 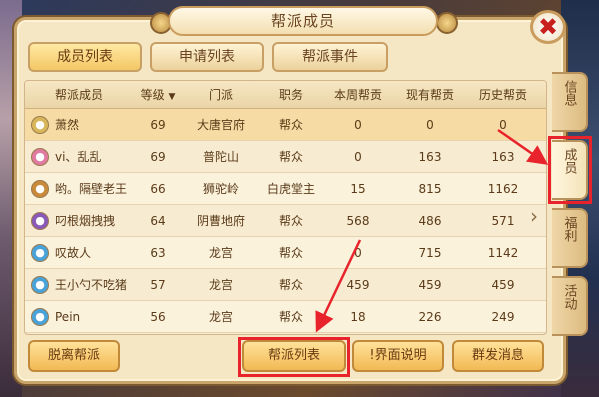 I want to click on member-name: 叼根烟拽拽, so click(x=85, y=221).